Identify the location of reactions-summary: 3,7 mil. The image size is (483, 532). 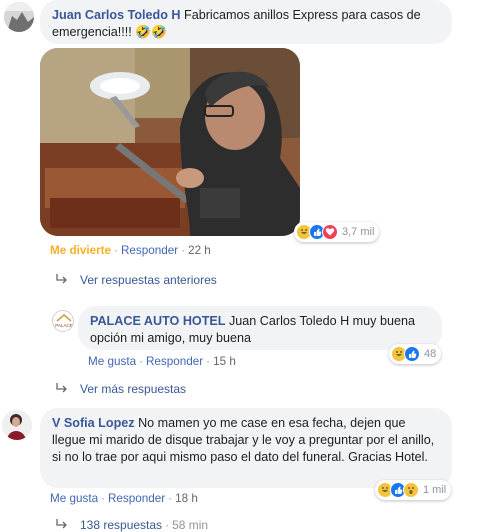
(337, 232).